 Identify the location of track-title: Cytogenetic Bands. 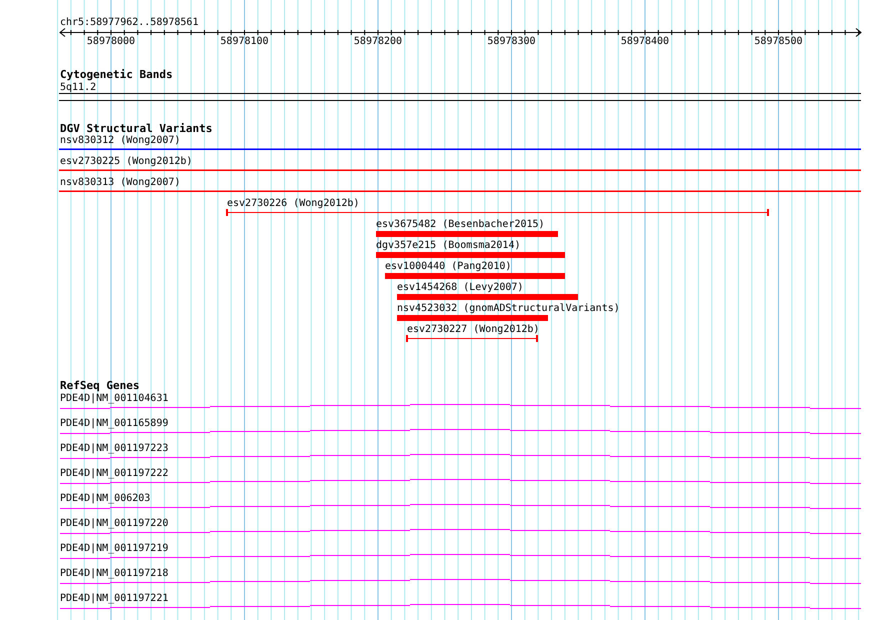
(116, 74).